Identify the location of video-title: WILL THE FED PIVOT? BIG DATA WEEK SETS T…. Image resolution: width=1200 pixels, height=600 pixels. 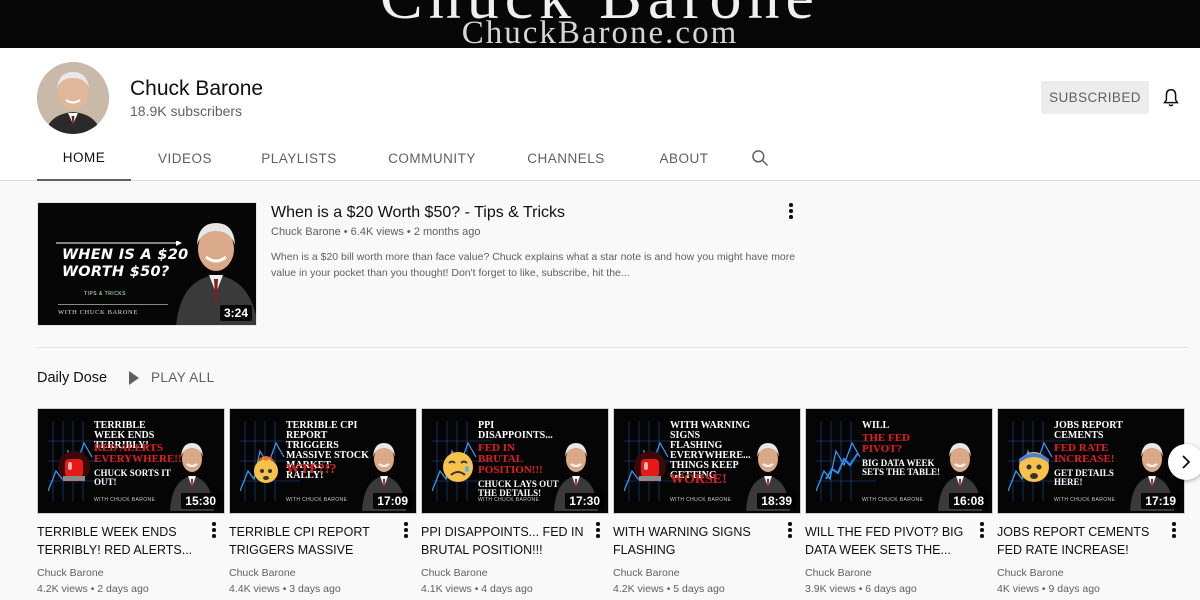
(889, 541).